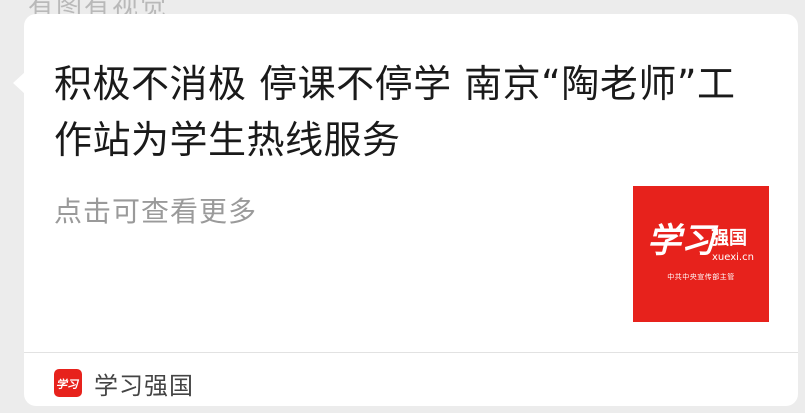  I want to click on xuexi-logo-icon: 学习, so click(68, 383).